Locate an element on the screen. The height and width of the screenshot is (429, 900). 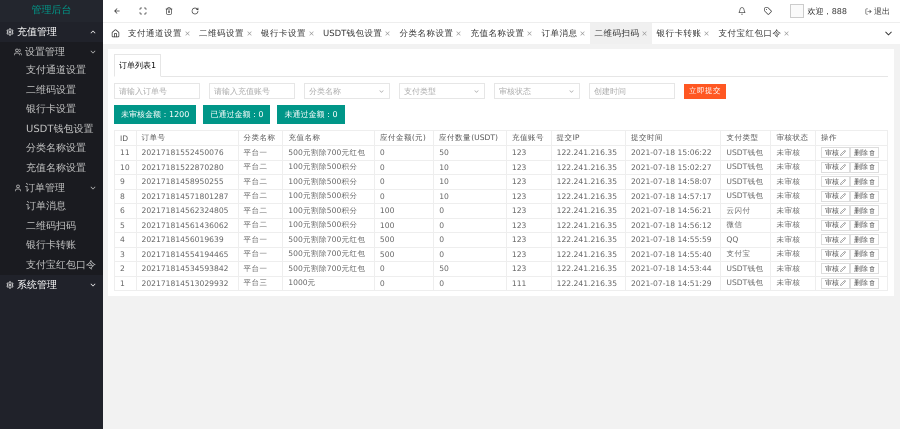
panel-tab: 订单列表1 is located at coordinates (138, 65).